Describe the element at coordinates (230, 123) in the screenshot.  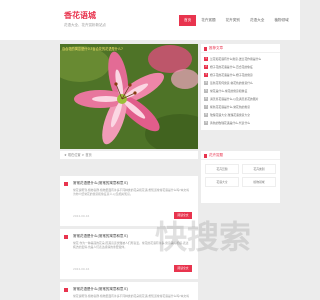
I see `ranking-item-label: 黄色的玫瑰花语是什么,代表什么` at that location.